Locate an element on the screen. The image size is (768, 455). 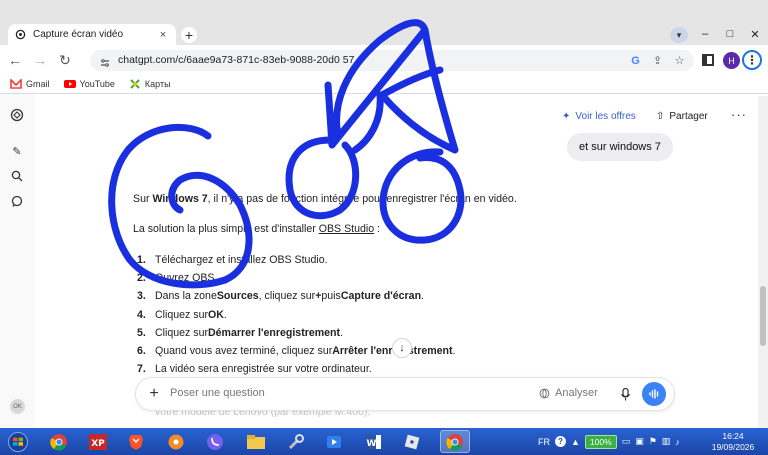
volume-icon: ♪ is located at coordinates (677, 442).